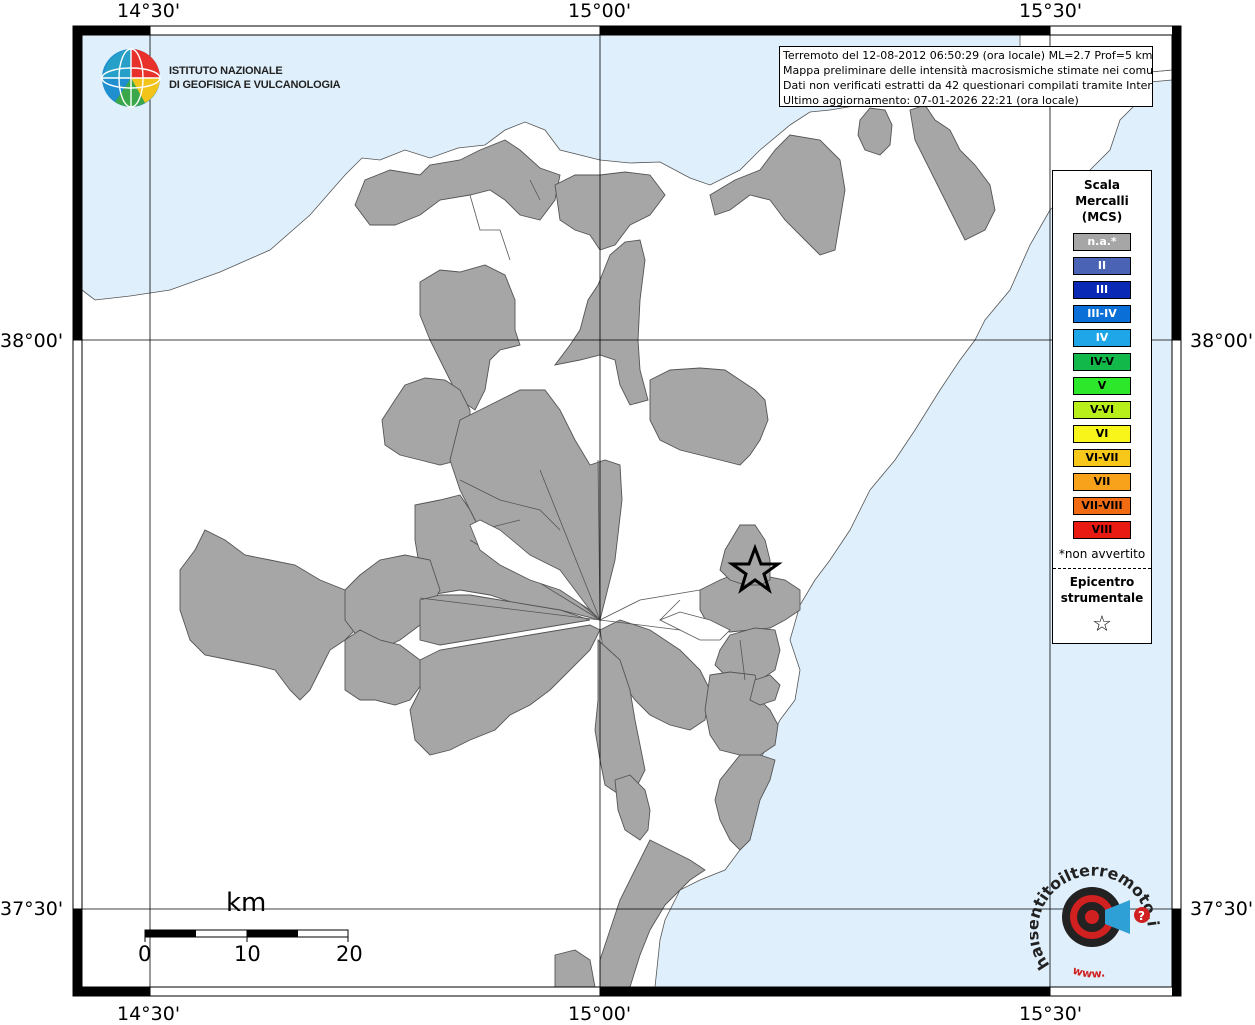 The image size is (1255, 1025). Describe the element at coordinates (247, 954) in the screenshot. I see `scale-tick-10: 10` at that location.